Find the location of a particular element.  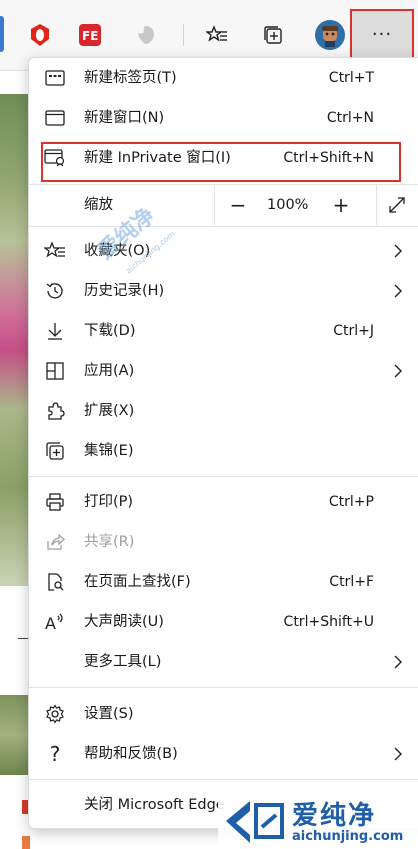

menu-item-favorites: 收藏夹(O) is located at coordinates (223, 251).